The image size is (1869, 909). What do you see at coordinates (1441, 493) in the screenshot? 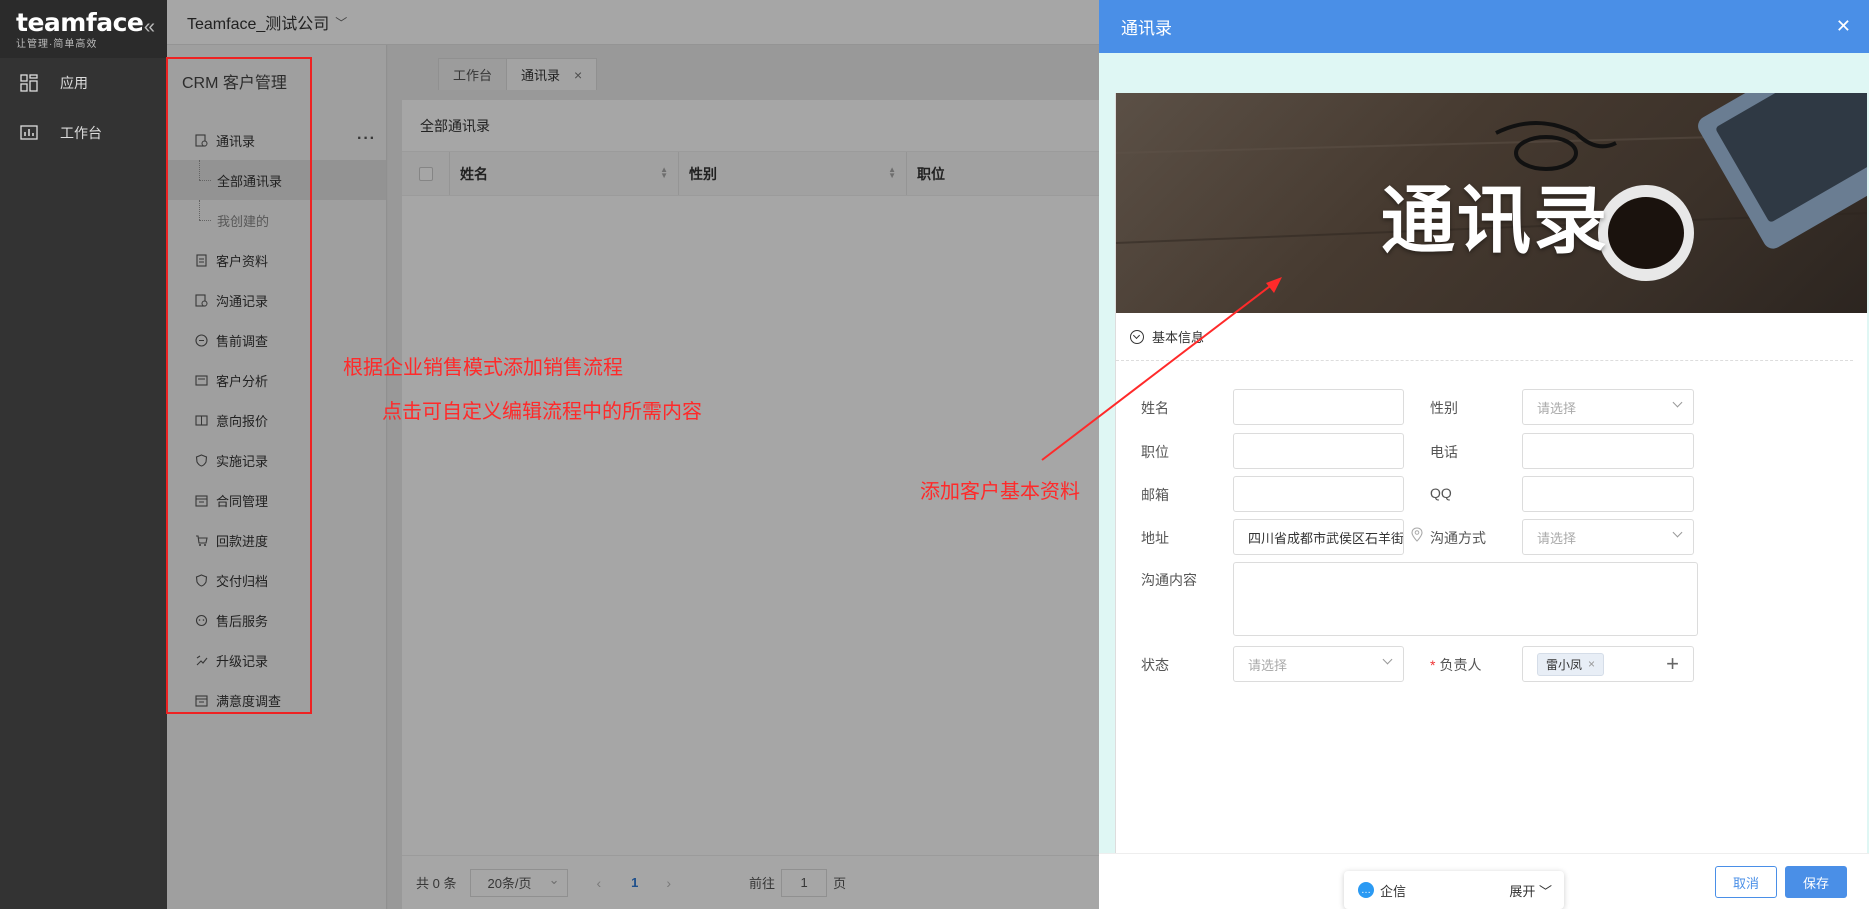
I see `field-label-qq: QQ` at bounding box center [1441, 493].